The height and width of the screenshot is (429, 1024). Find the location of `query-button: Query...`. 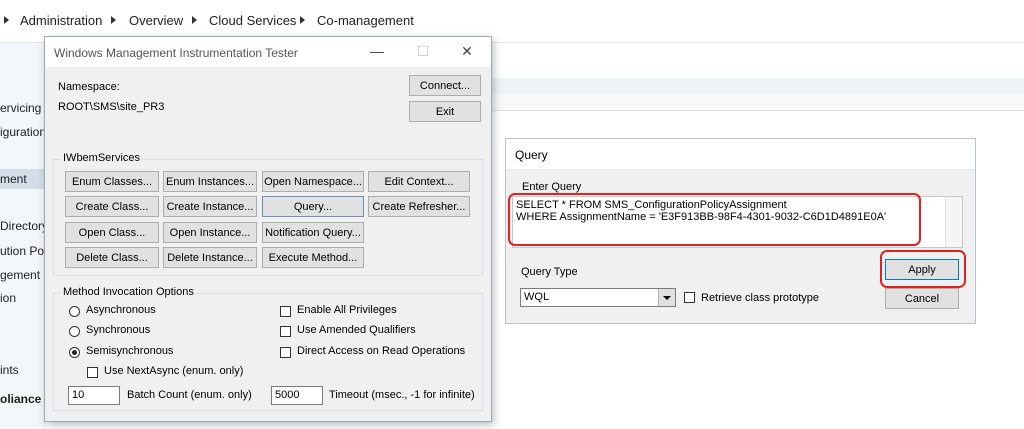

query-button: Query... is located at coordinates (313, 206).